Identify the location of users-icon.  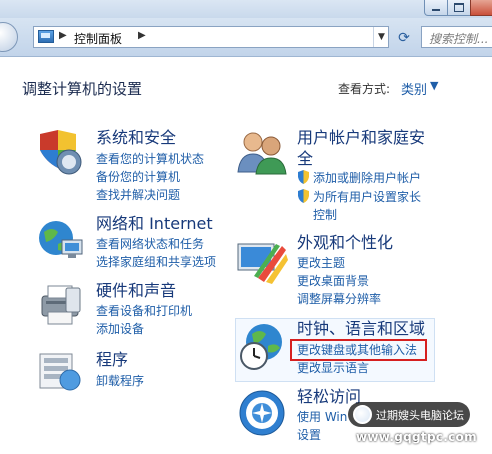
(262, 152).